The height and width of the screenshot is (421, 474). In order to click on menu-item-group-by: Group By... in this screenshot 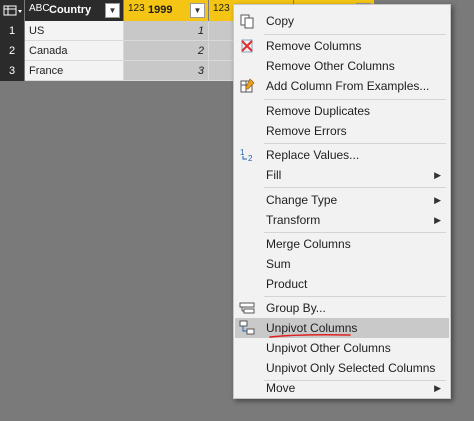, I will do `click(342, 308)`.